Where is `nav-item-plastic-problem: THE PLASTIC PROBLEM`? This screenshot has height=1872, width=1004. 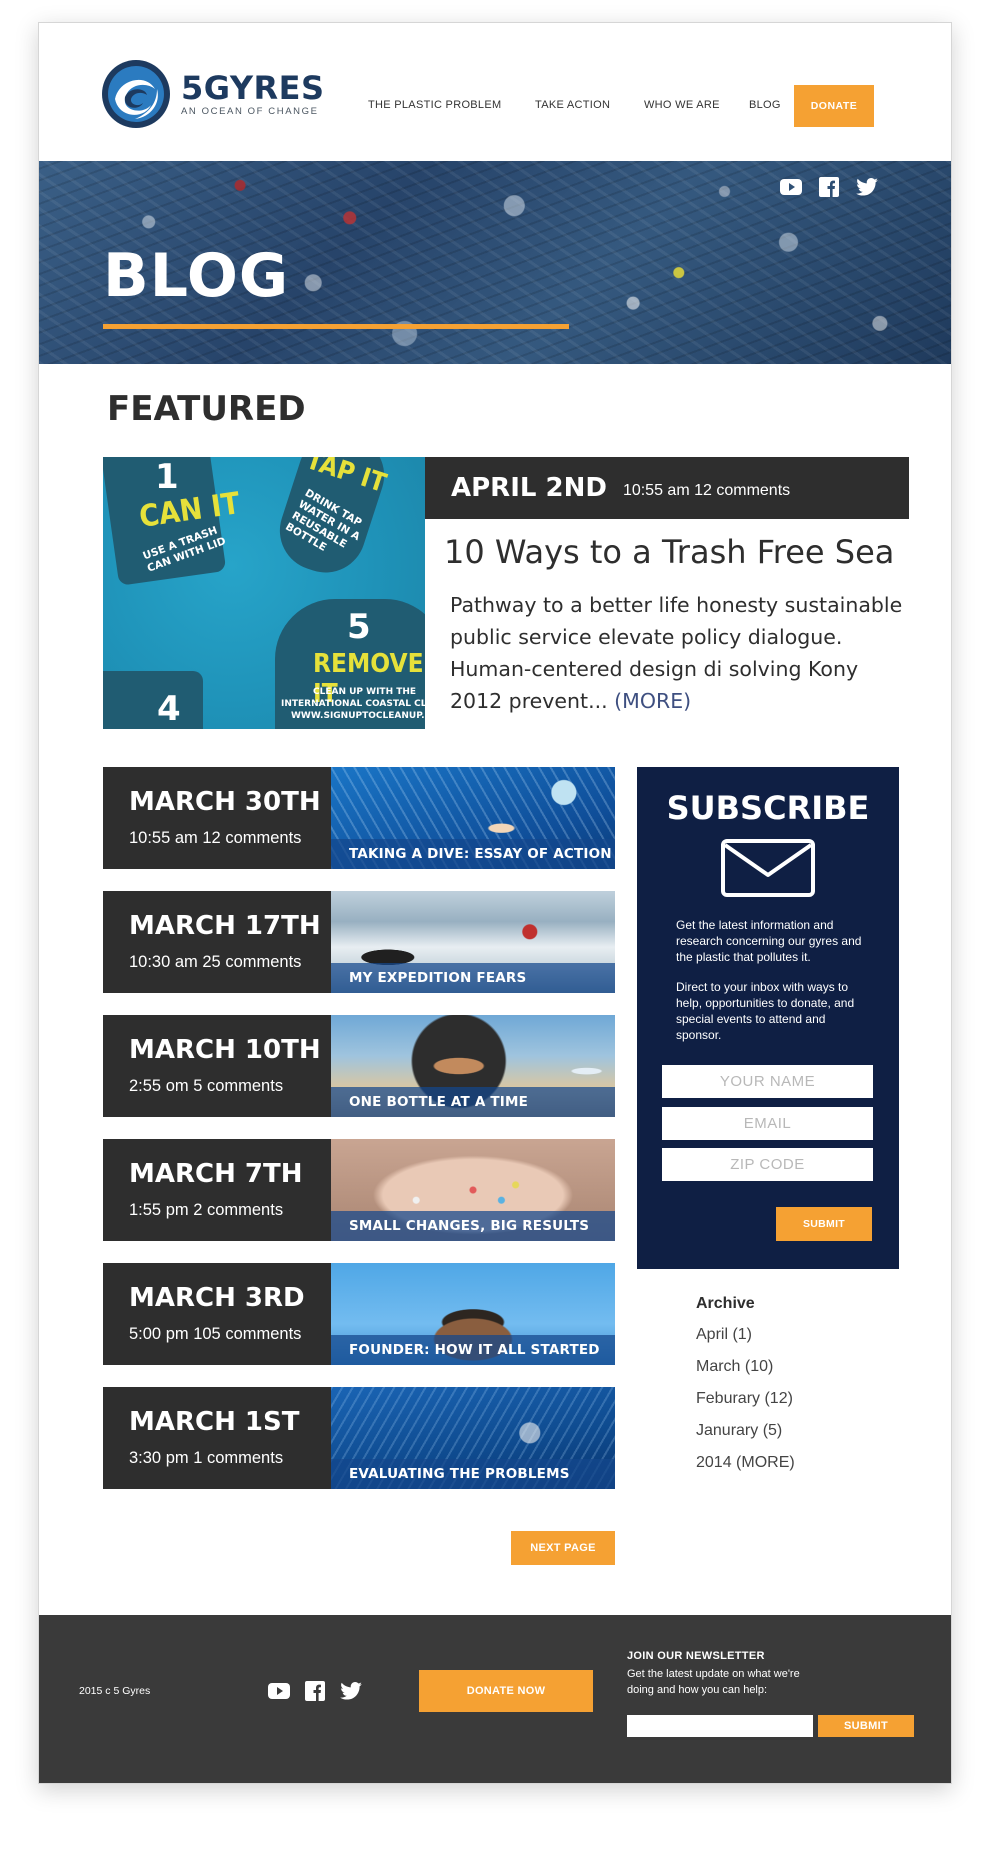
nav-item-plastic-problem: THE PLASTIC PROBLEM is located at coordinates (434, 105).